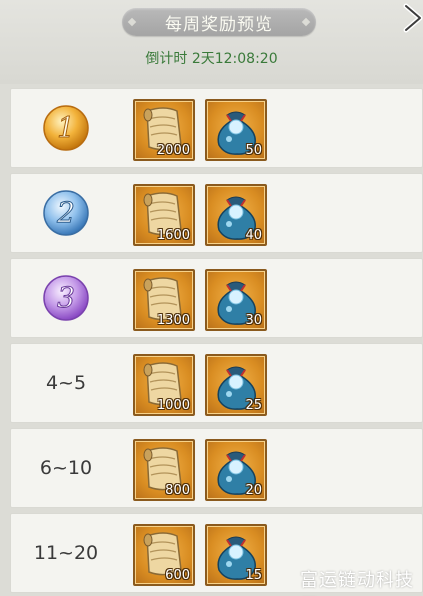  I want to click on reward-item-scroll: 1000, so click(164, 385).